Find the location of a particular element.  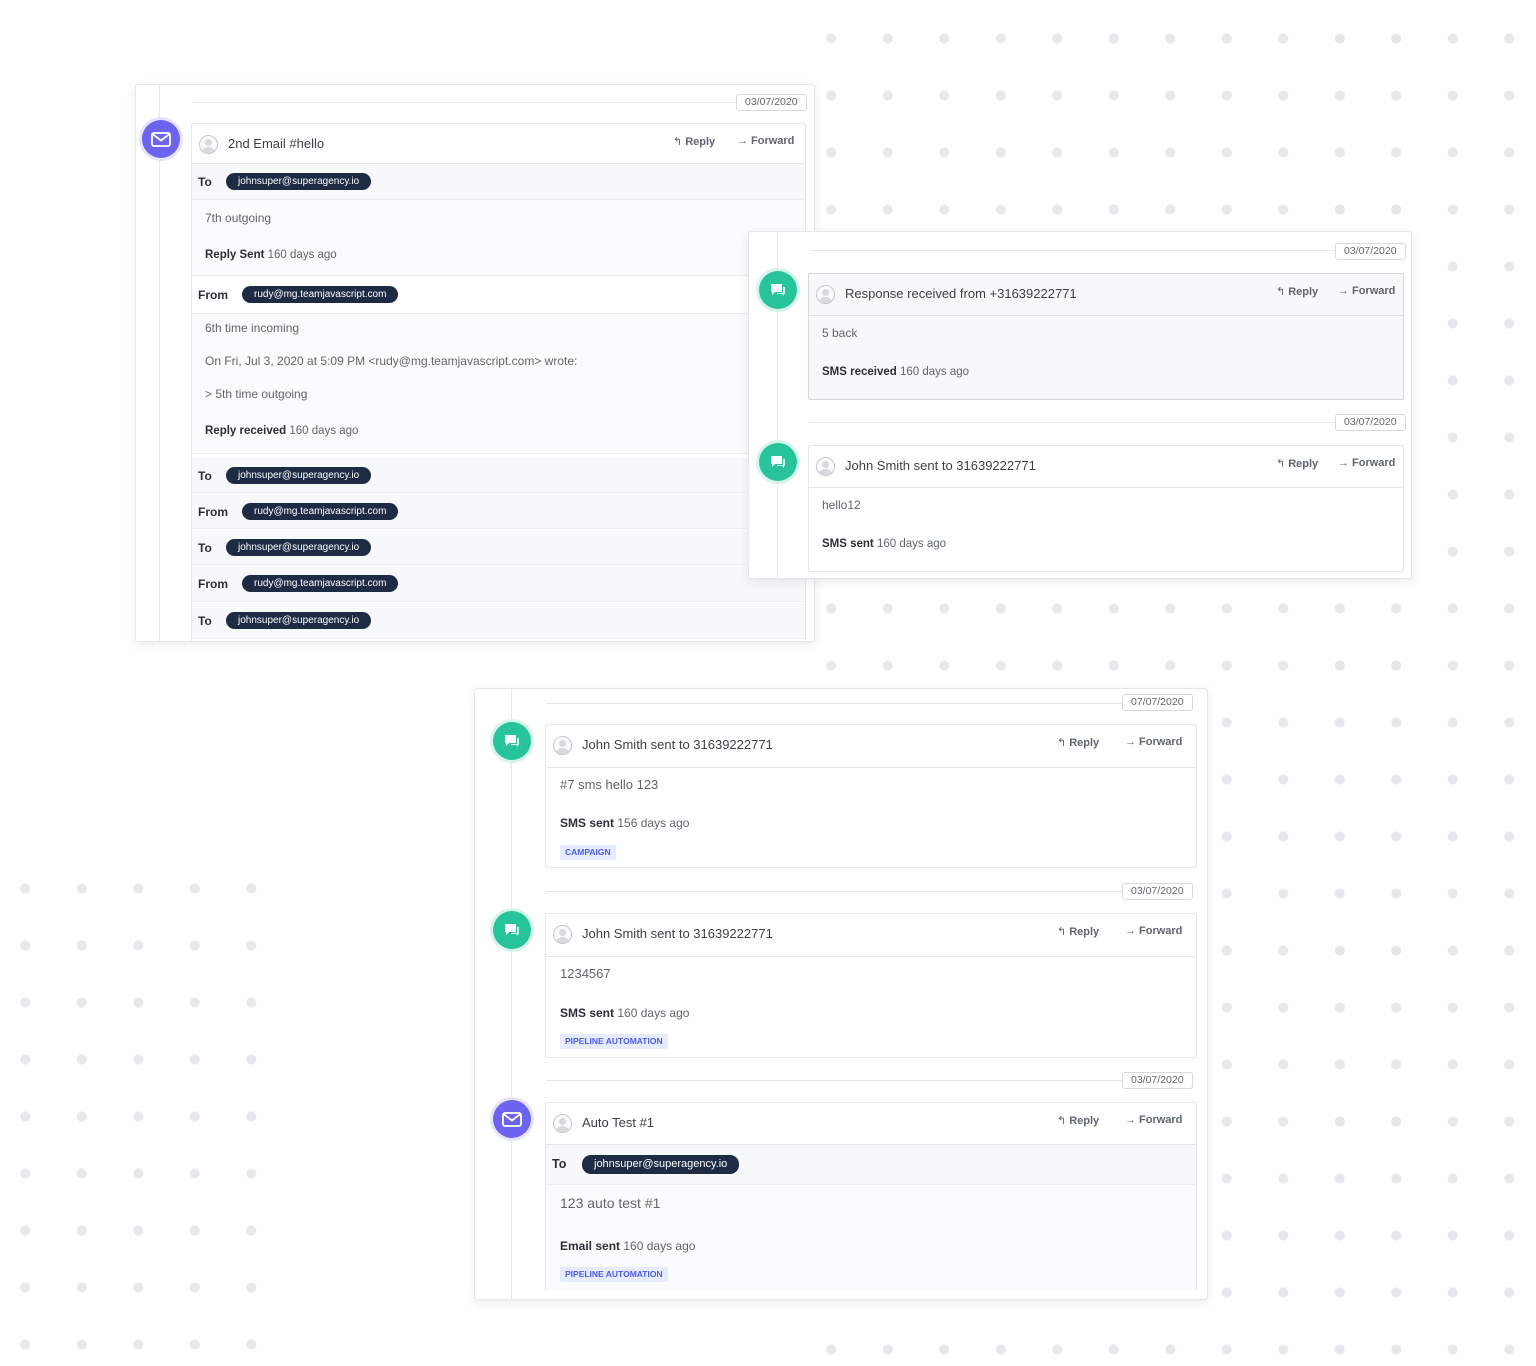

email-subject: 2nd Email #hello is located at coordinates (276, 143).